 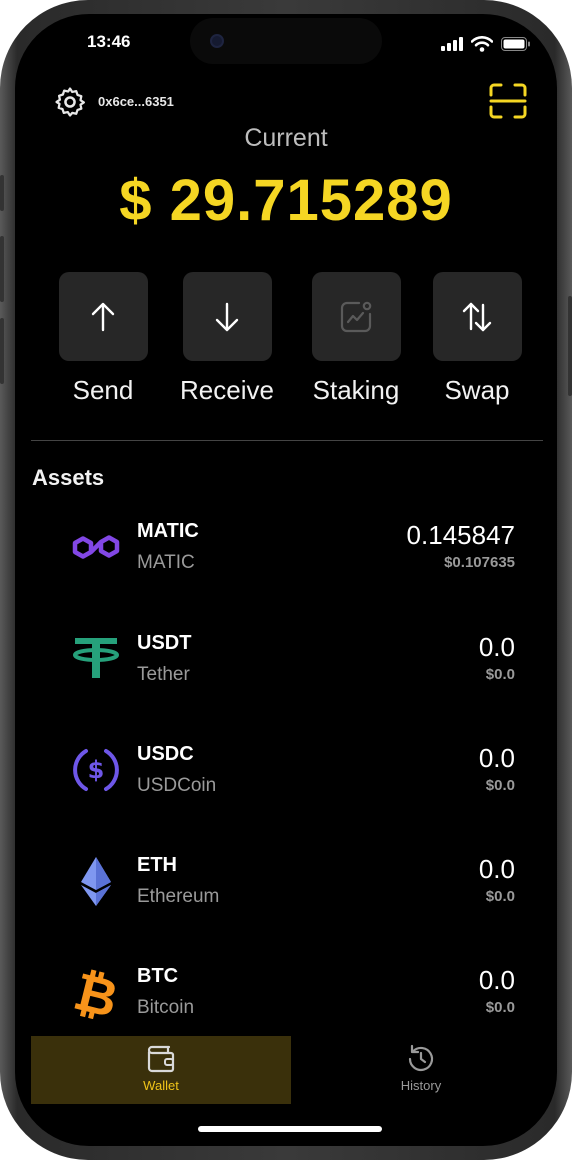 I want to click on send-button, so click(x=103, y=316).